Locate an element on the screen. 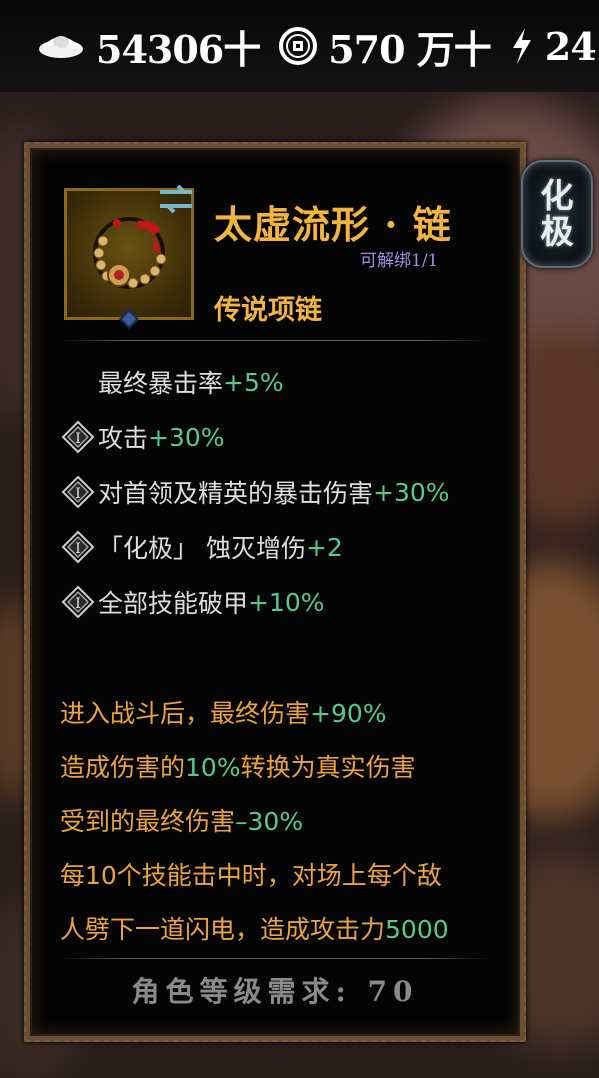  coin-amount: 570 万十 is located at coordinates (410, 49).